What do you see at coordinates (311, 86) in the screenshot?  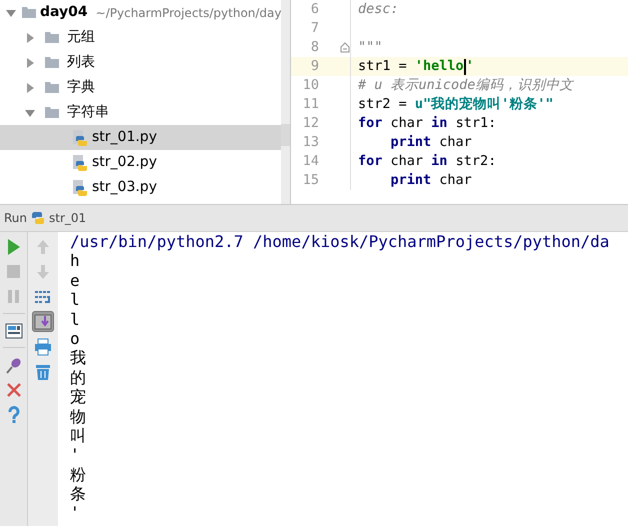 I see `line-number: 10` at bounding box center [311, 86].